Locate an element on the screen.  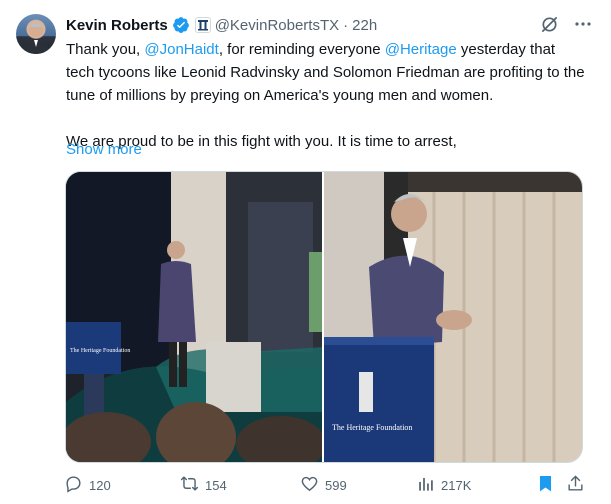
share-button is located at coordinates (575, 485).